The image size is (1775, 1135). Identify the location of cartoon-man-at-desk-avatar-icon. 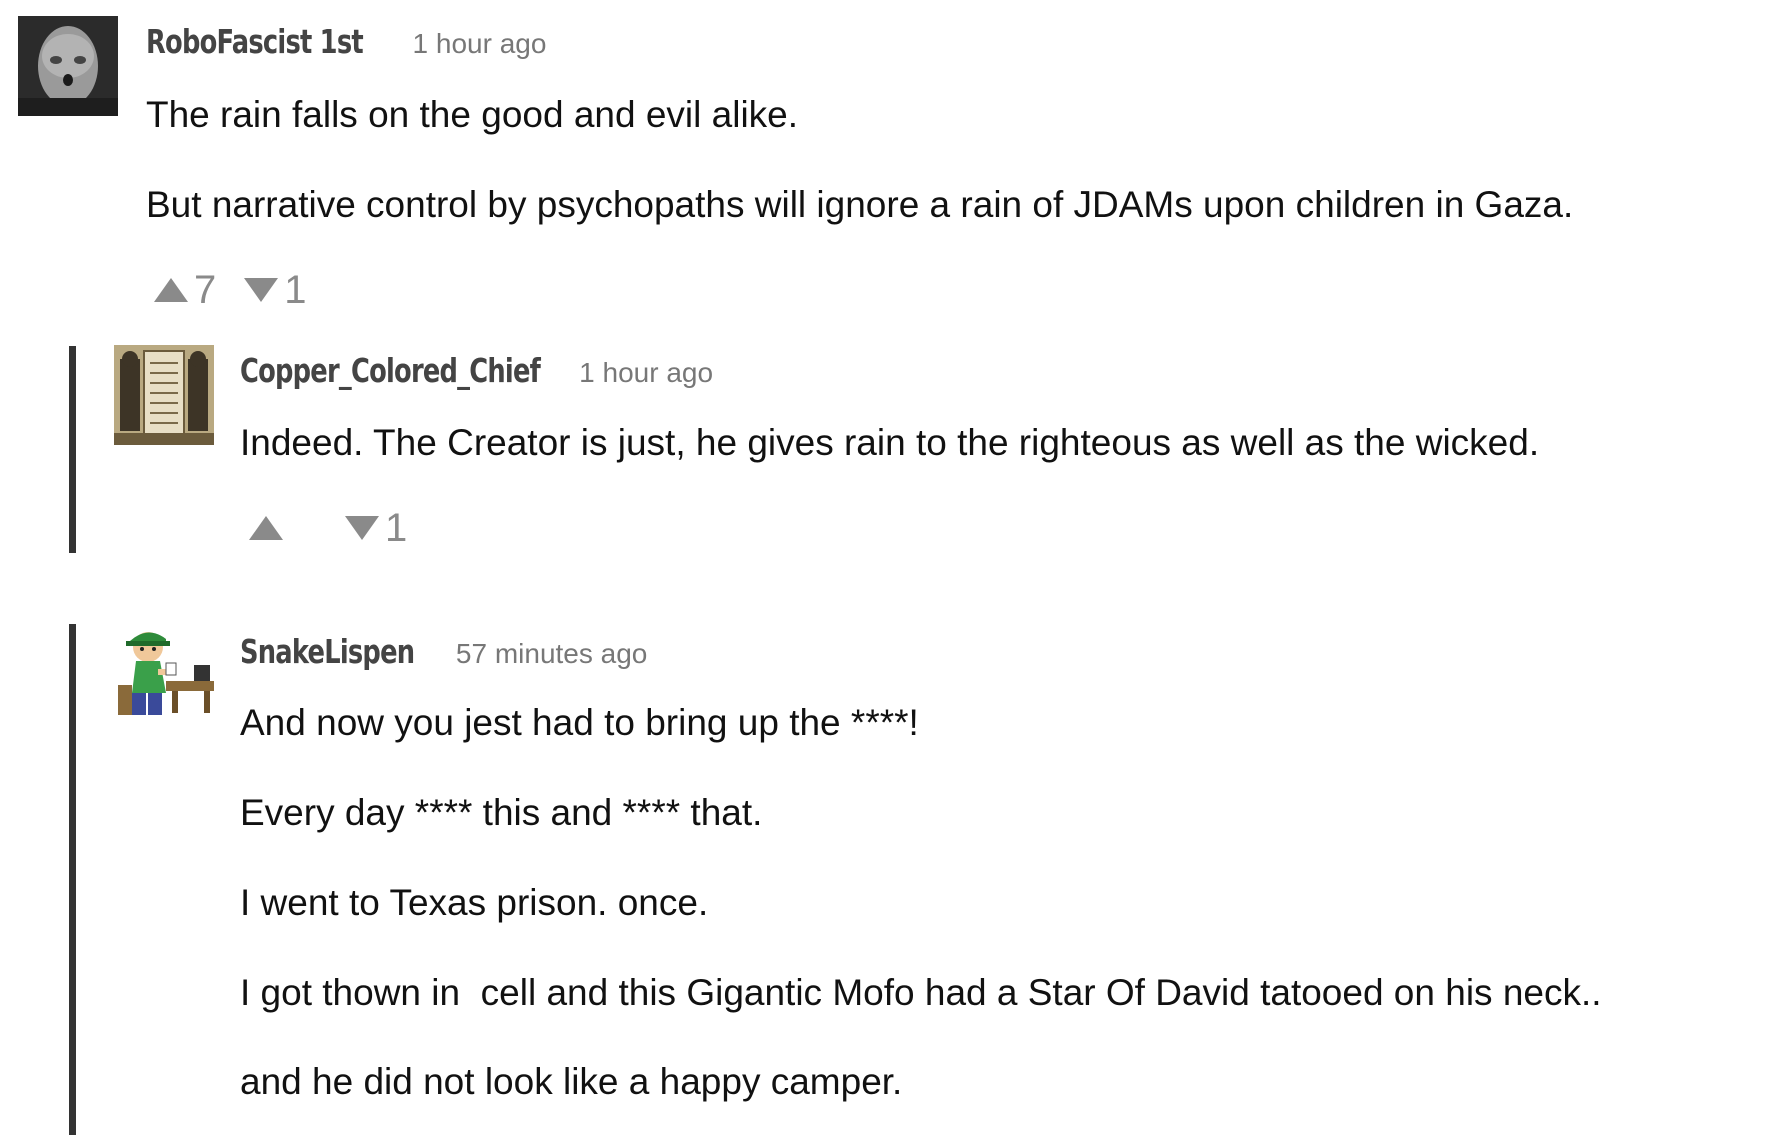
(164, 675).